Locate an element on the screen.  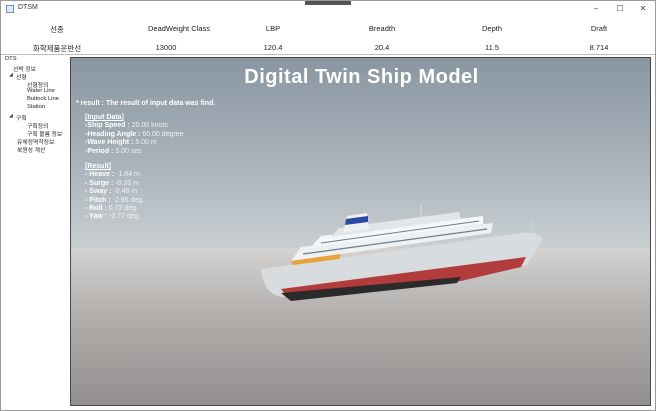
tree-item-station: Station is located at coordinates (36, 107).